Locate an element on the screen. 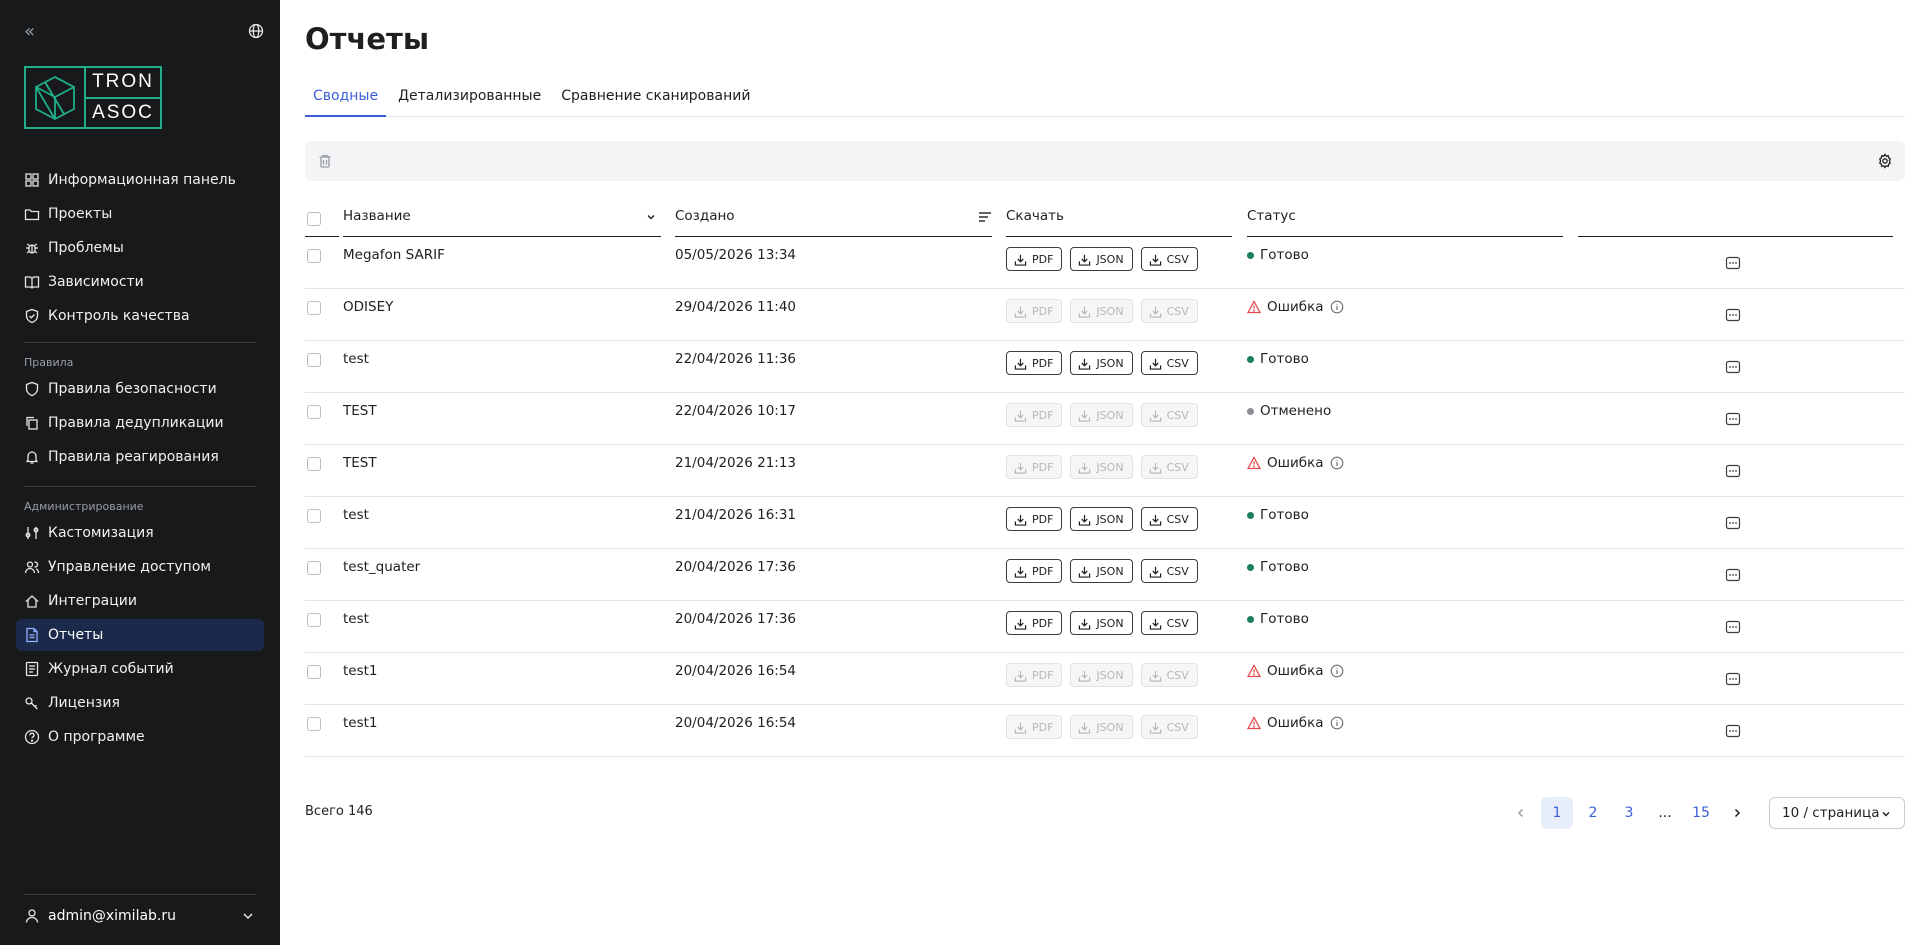 The width and height of the screenshot is (1920, 945). page-size-select: 10 / страница is located at coordinates (1837, 813).